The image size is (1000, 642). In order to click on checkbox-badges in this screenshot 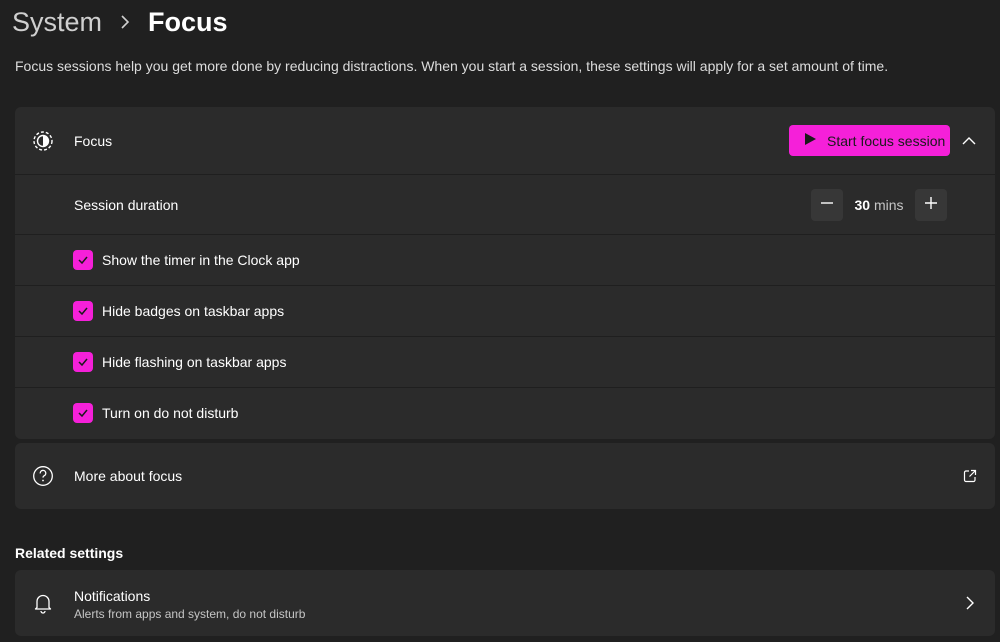, I will do `click(83, 311)`.